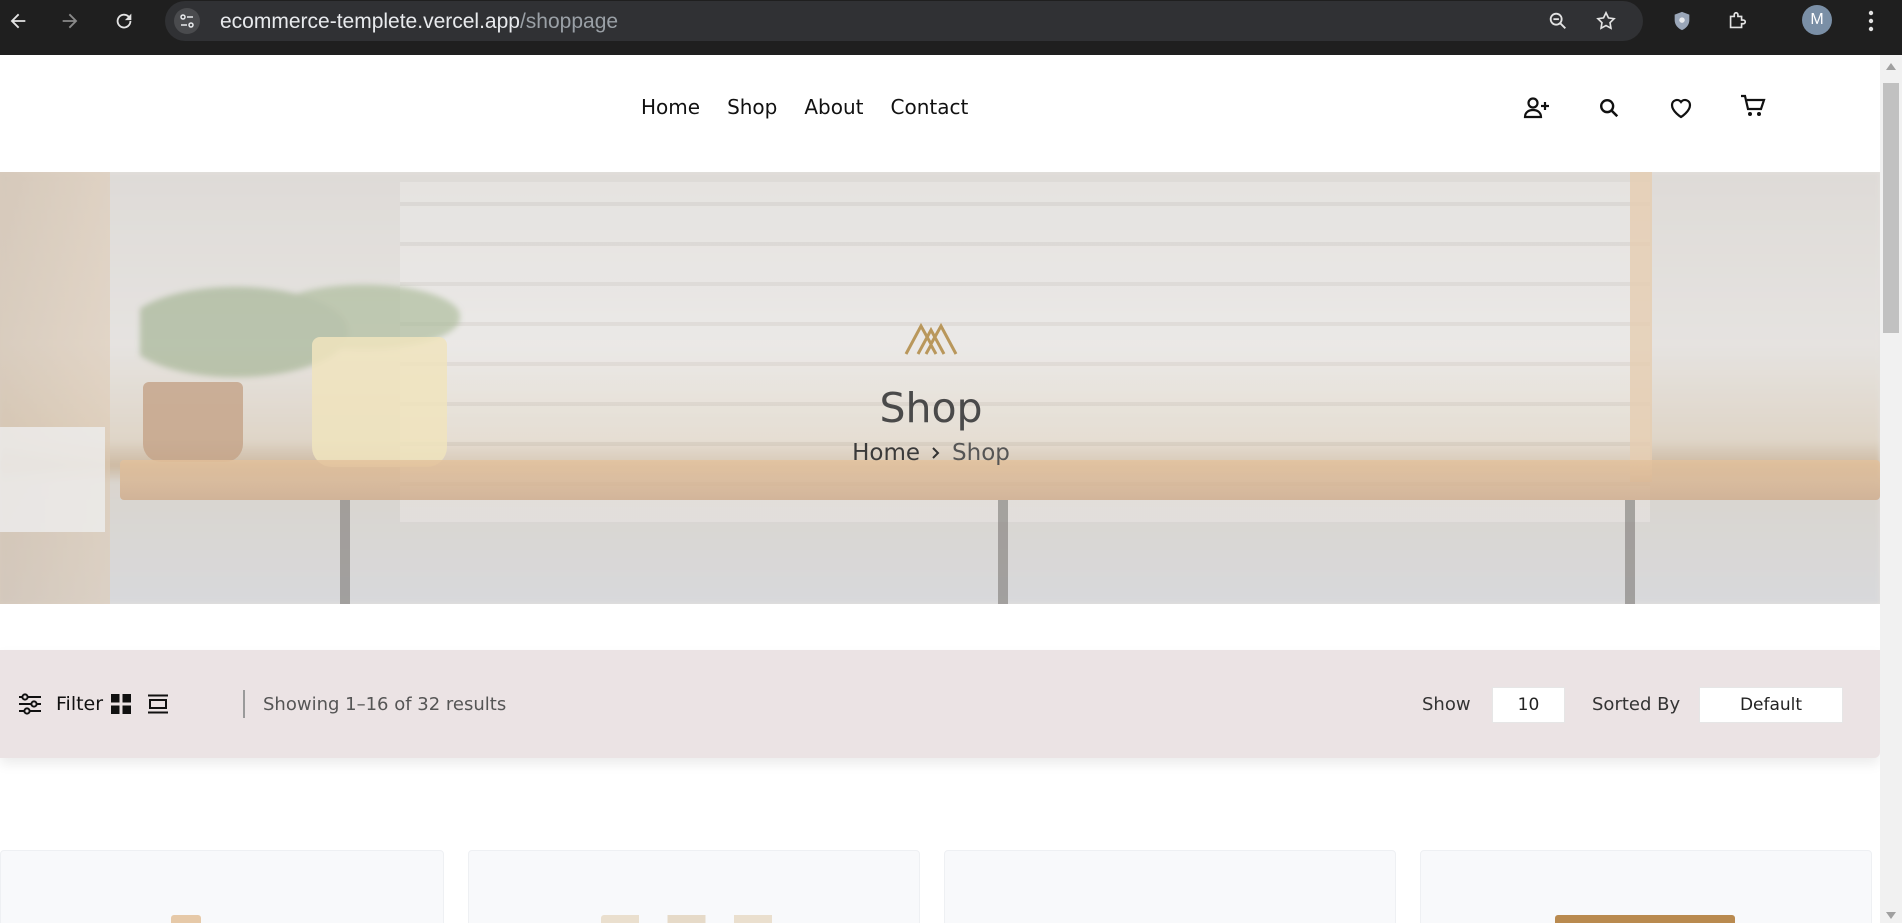  I want to click on page-title: Shop, so click(931, 408).